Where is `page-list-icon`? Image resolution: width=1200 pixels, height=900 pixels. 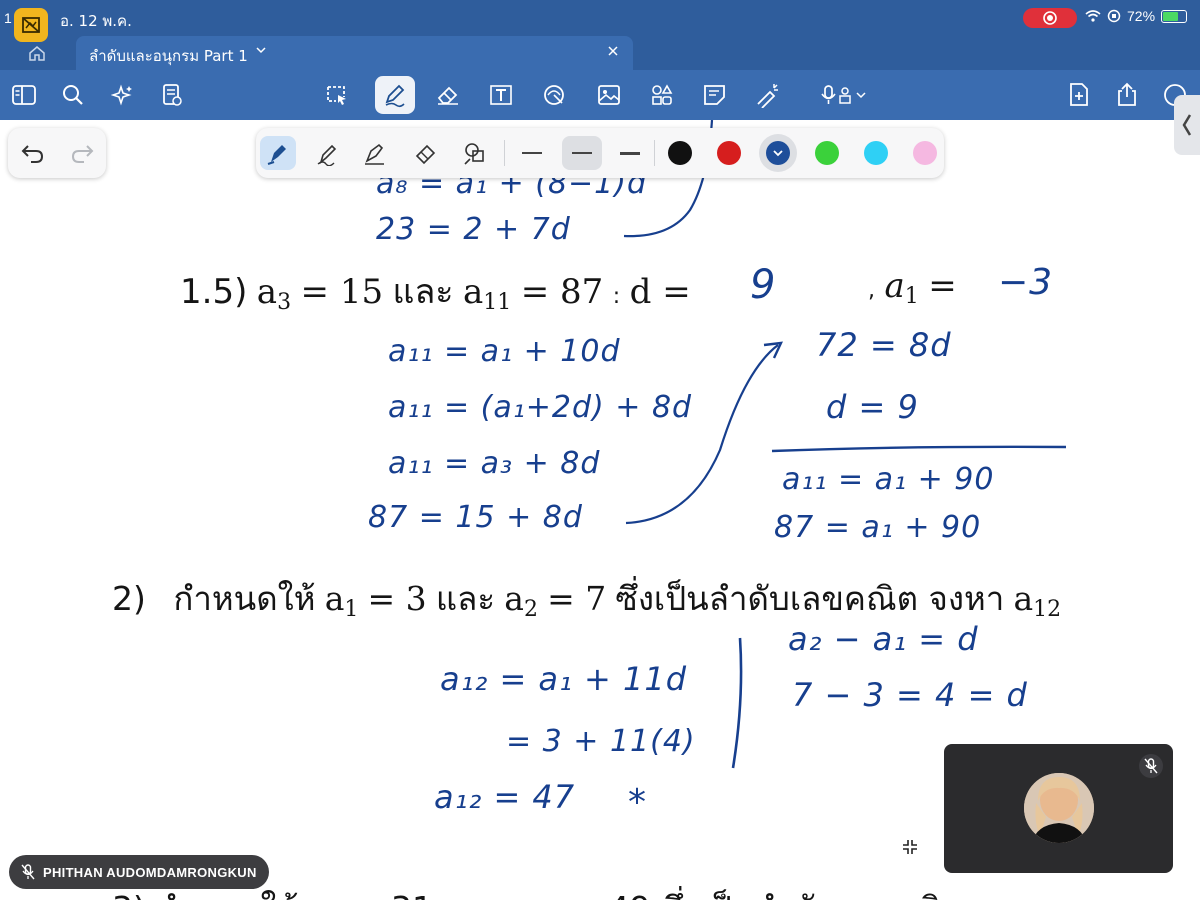 page-list-icon is located at coordinates (172, 95).